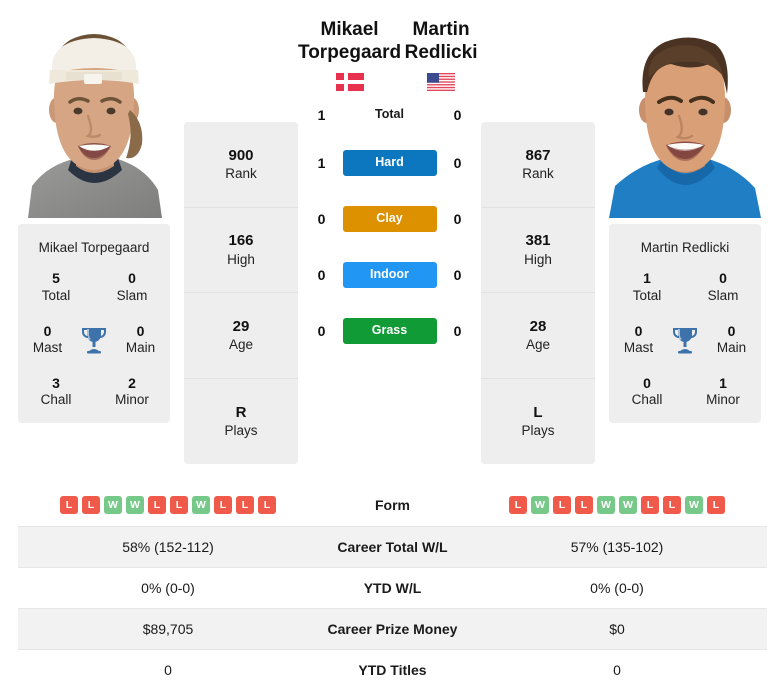  I want to click on usa-flag, so click(441, 82).